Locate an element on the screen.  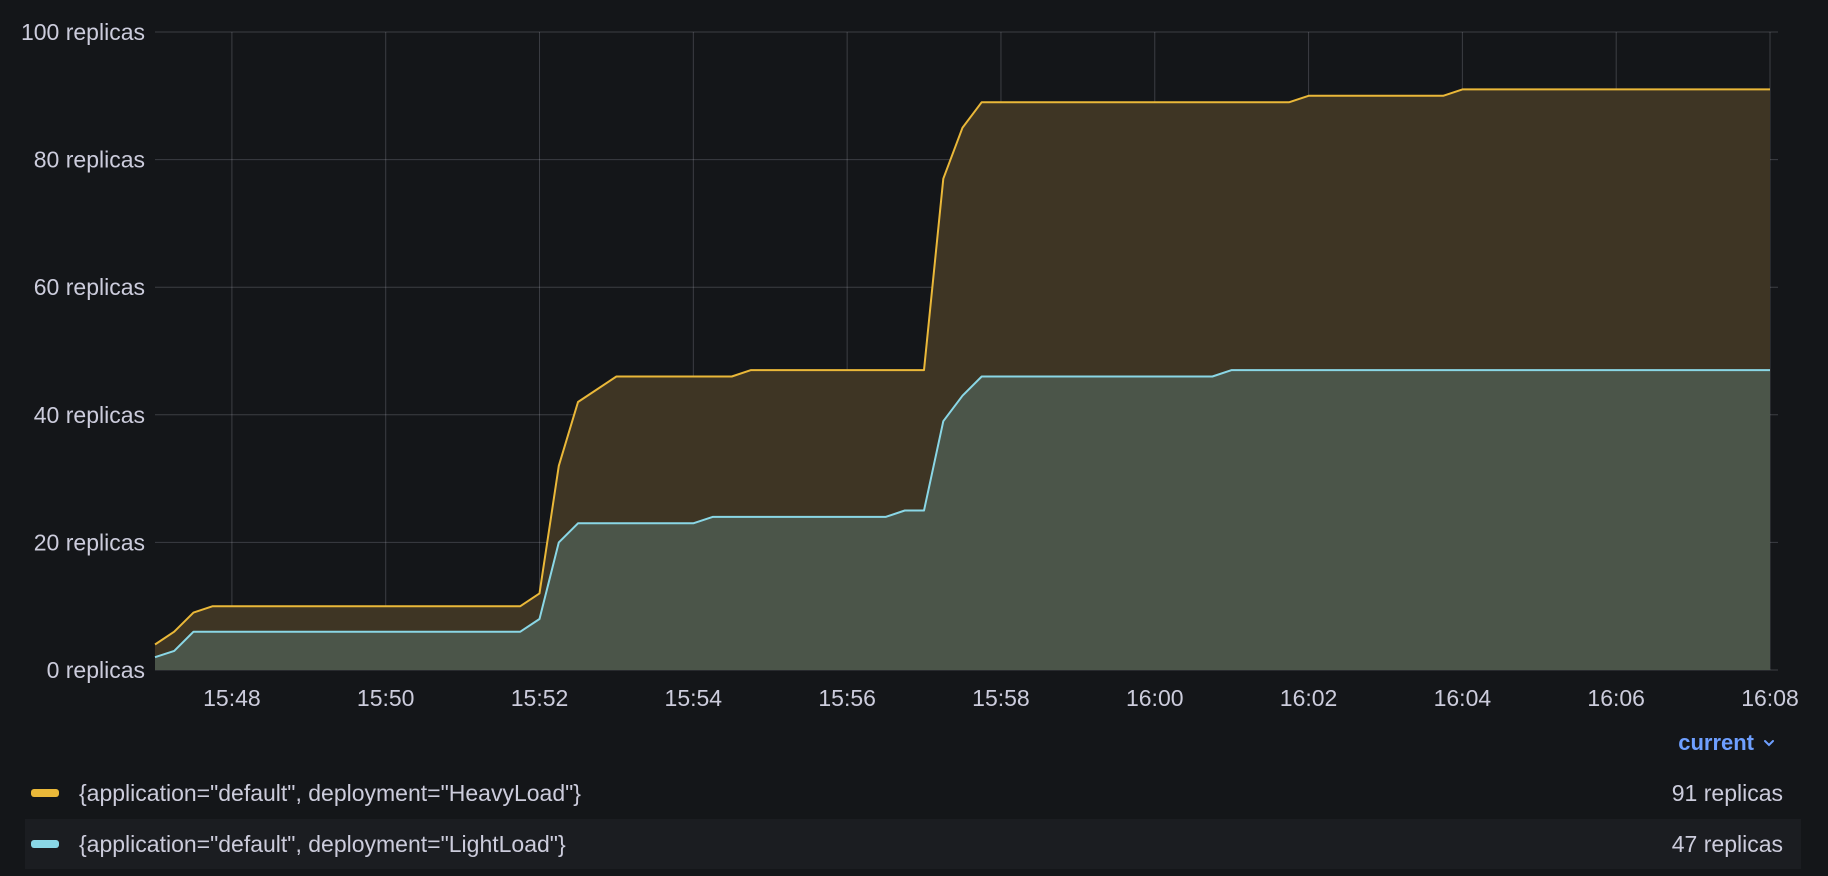
y-tick-label: 100 replicas is located at coordinates (83, 32).